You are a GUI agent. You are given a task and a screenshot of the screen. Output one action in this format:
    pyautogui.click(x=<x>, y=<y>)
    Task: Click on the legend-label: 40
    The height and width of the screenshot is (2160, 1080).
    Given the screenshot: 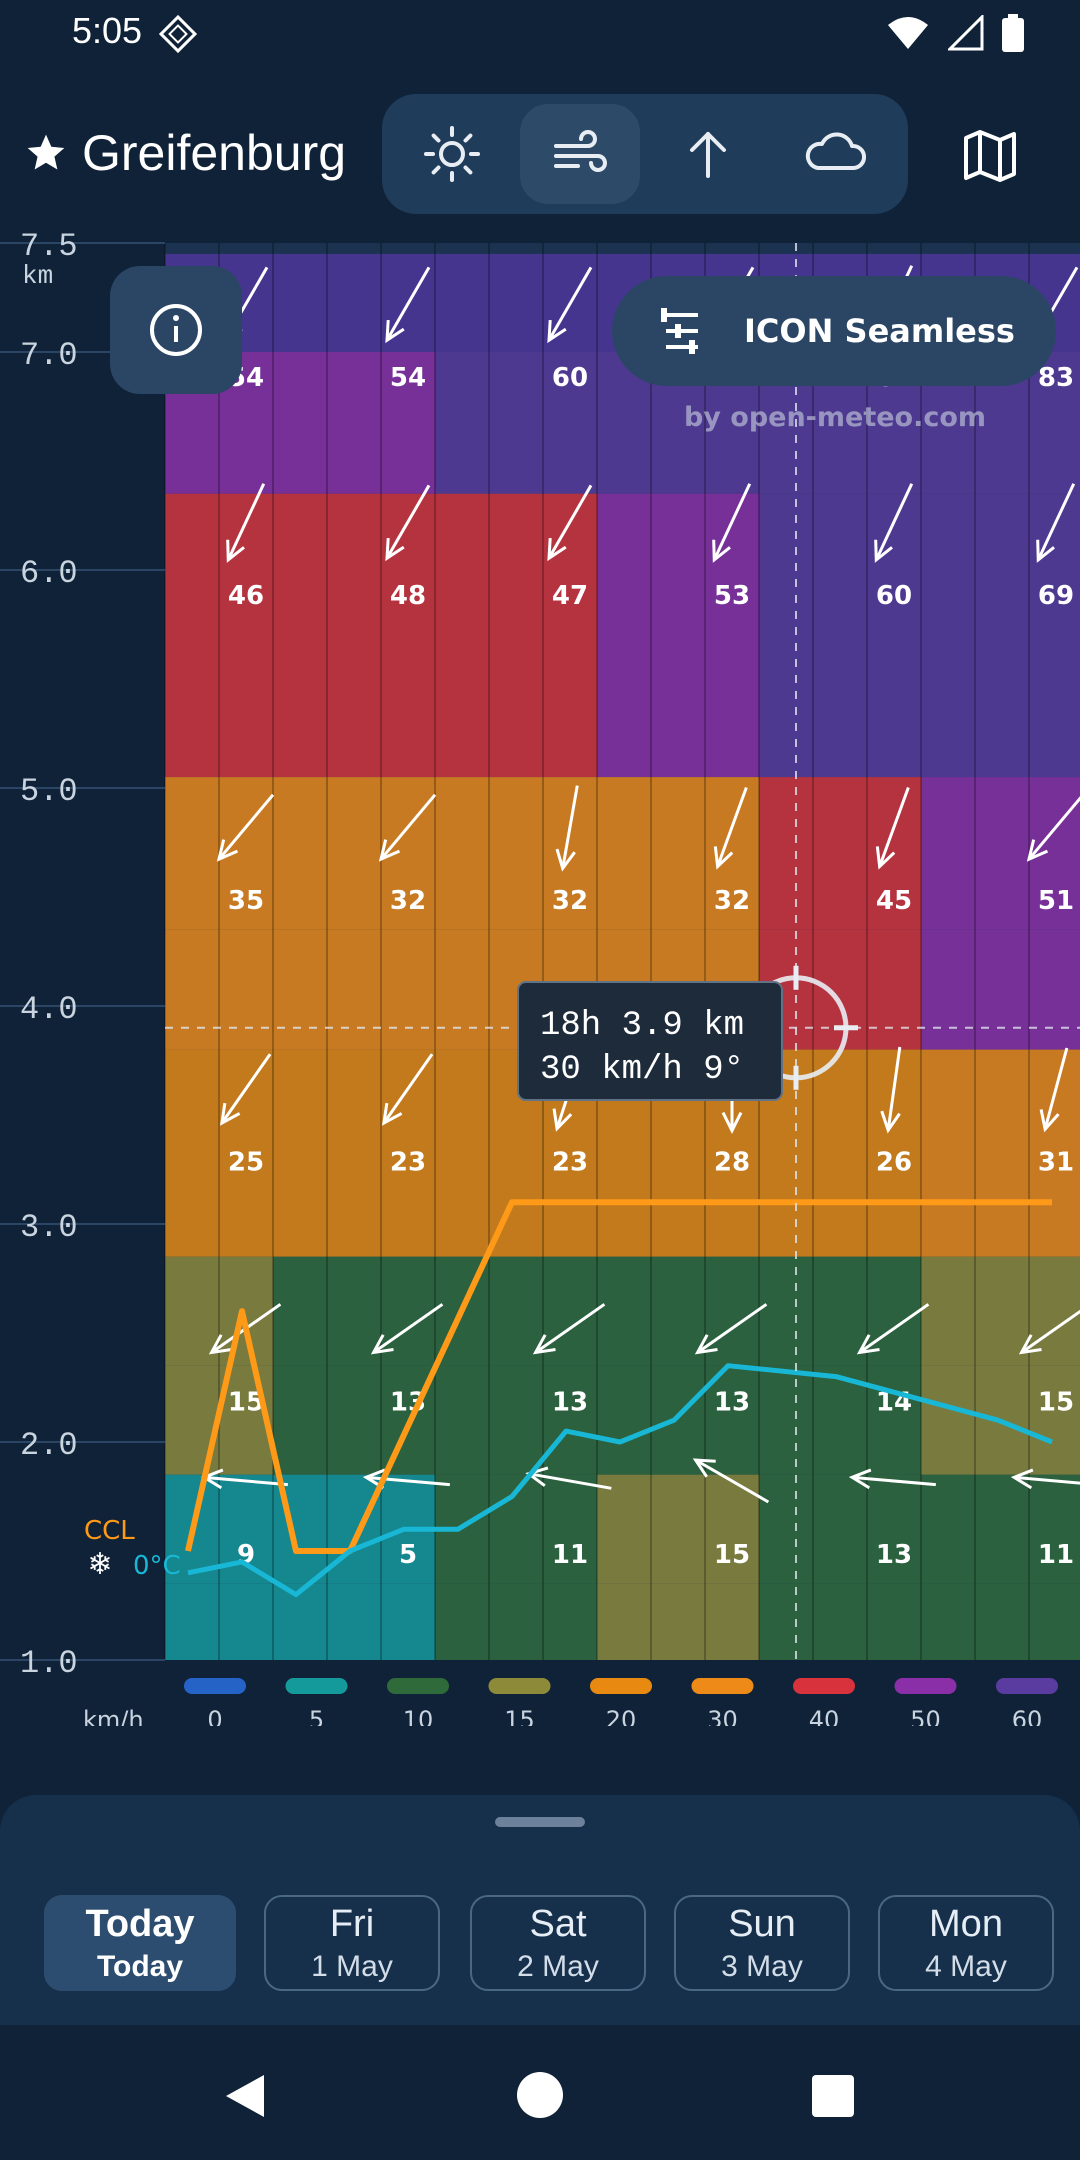 What is the action you would take?
    pyautogui.click(x=824, y=1716)
    